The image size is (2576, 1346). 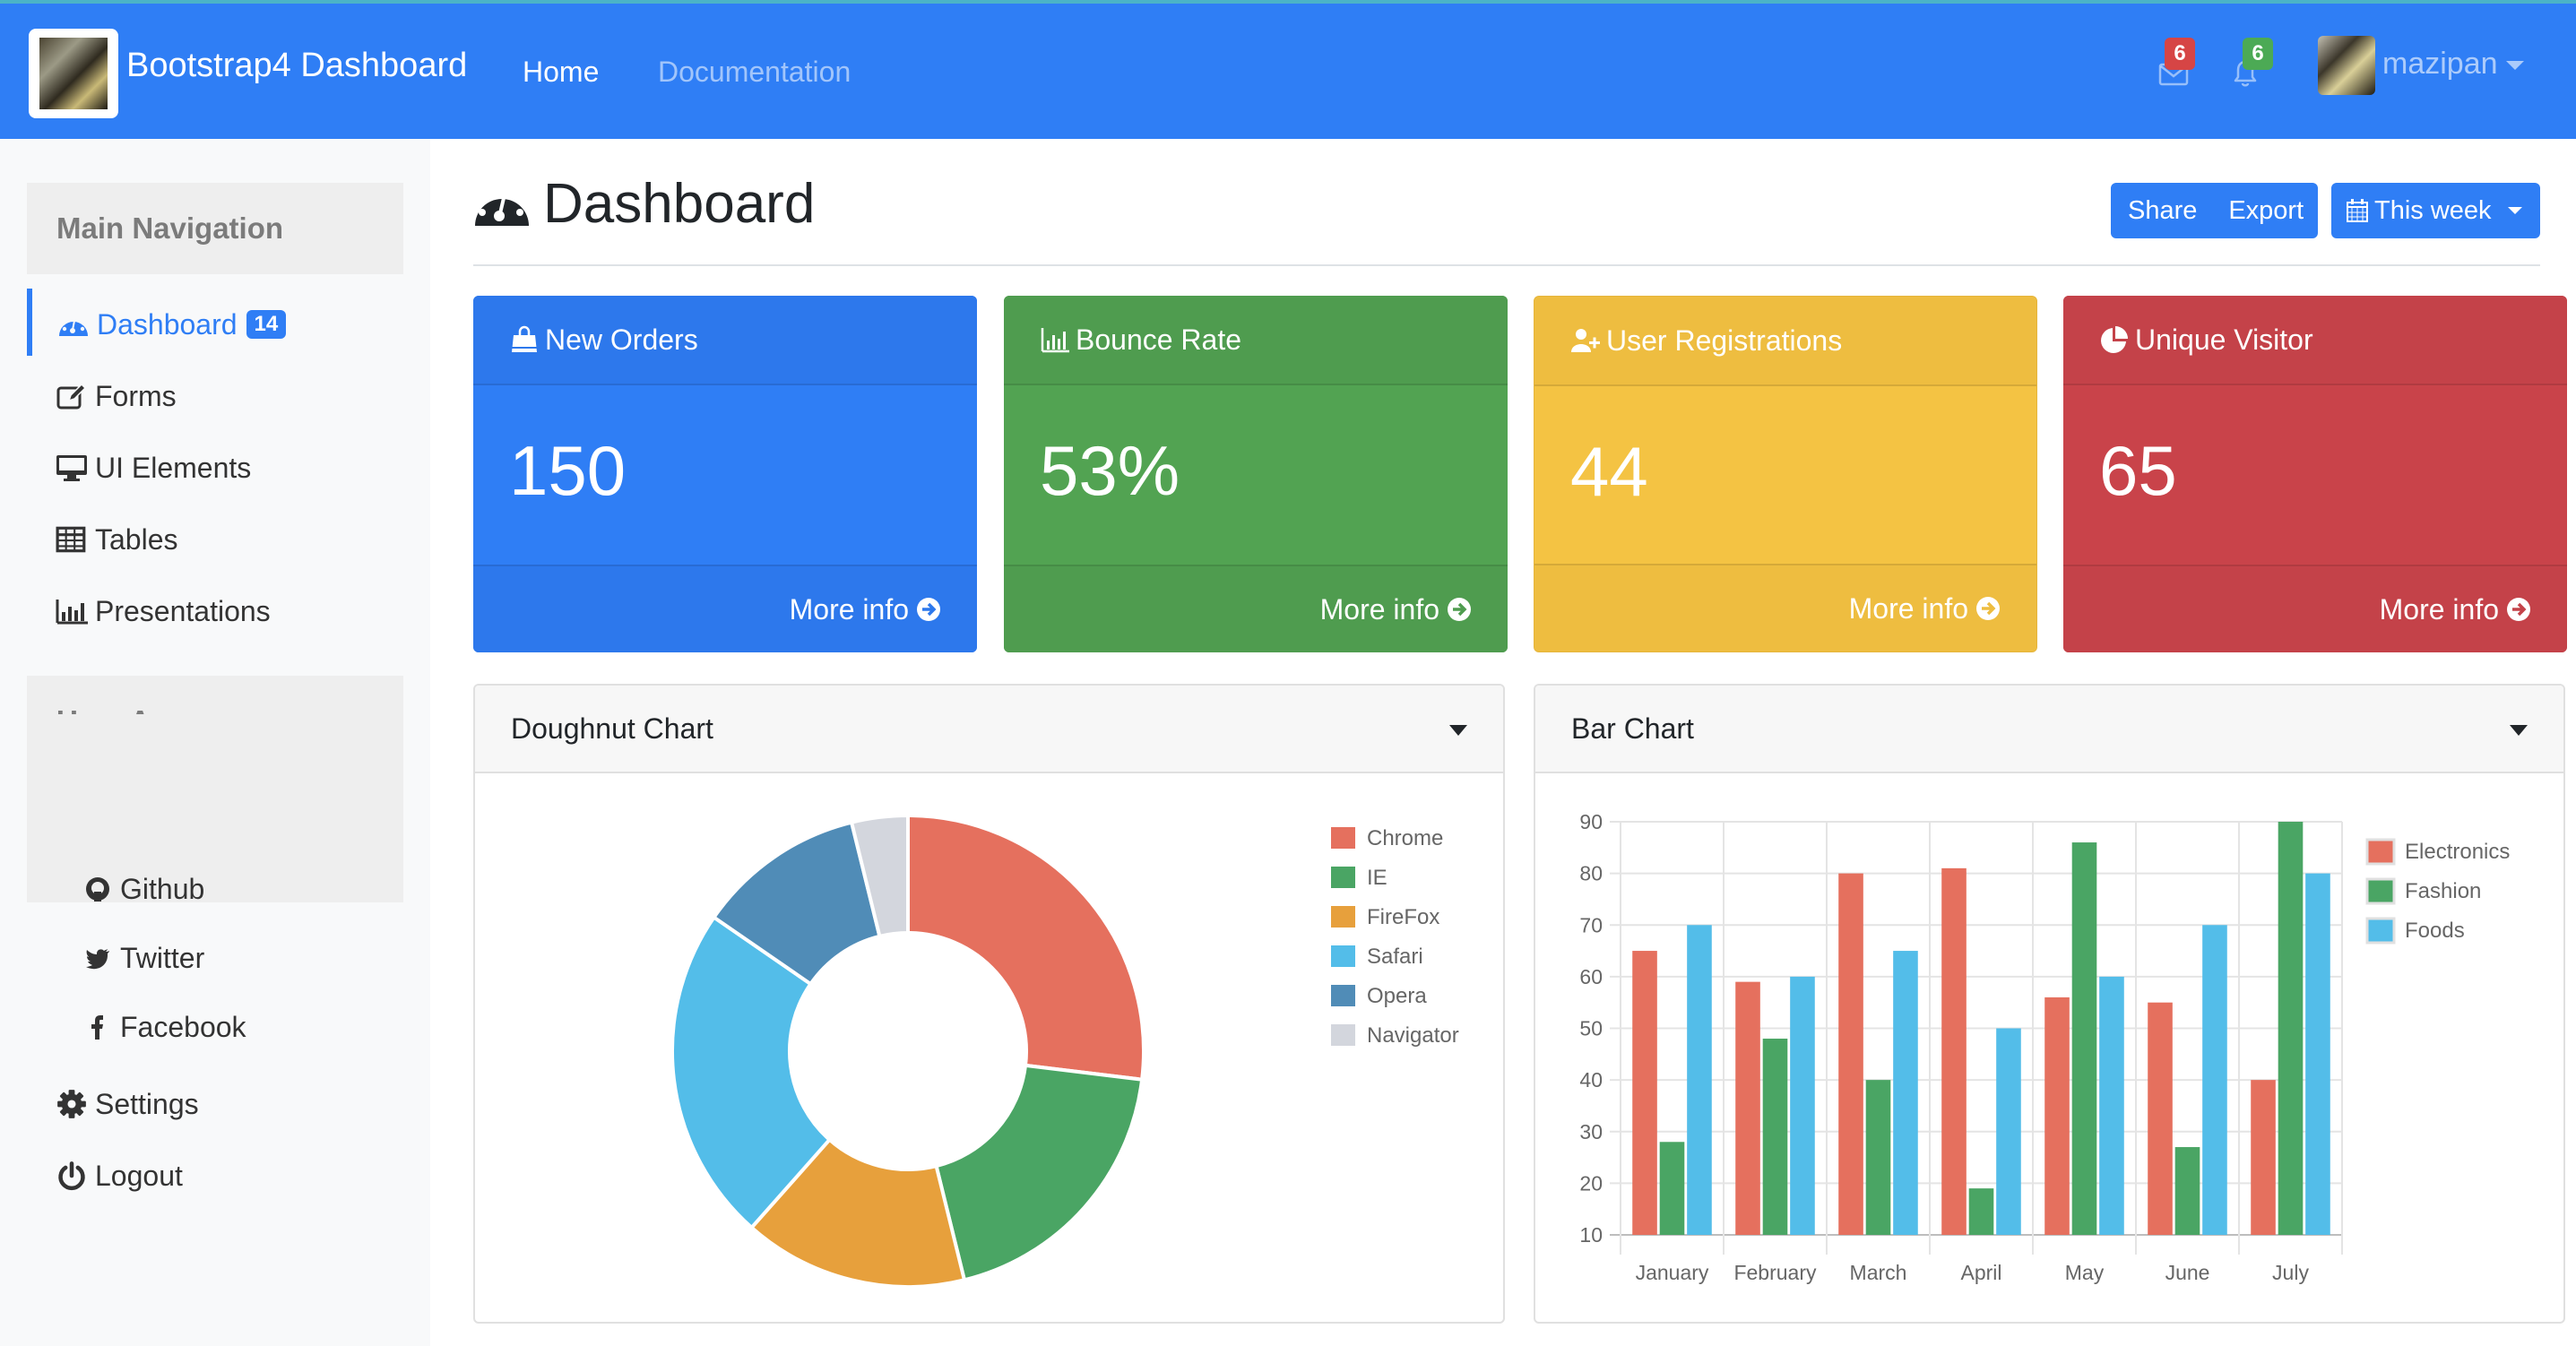 What do you see at coordinates (1377, 878) in the screenshot?
I see `legend-label: IE` at bounding box center [1377, 878].